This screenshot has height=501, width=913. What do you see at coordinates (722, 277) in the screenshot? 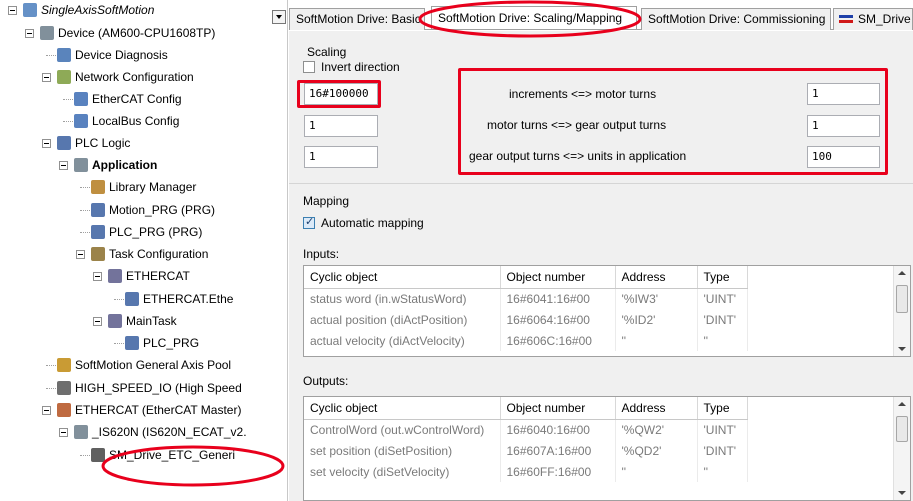
I see `inputs-col-type: Type` at bounding box center [722, 277].